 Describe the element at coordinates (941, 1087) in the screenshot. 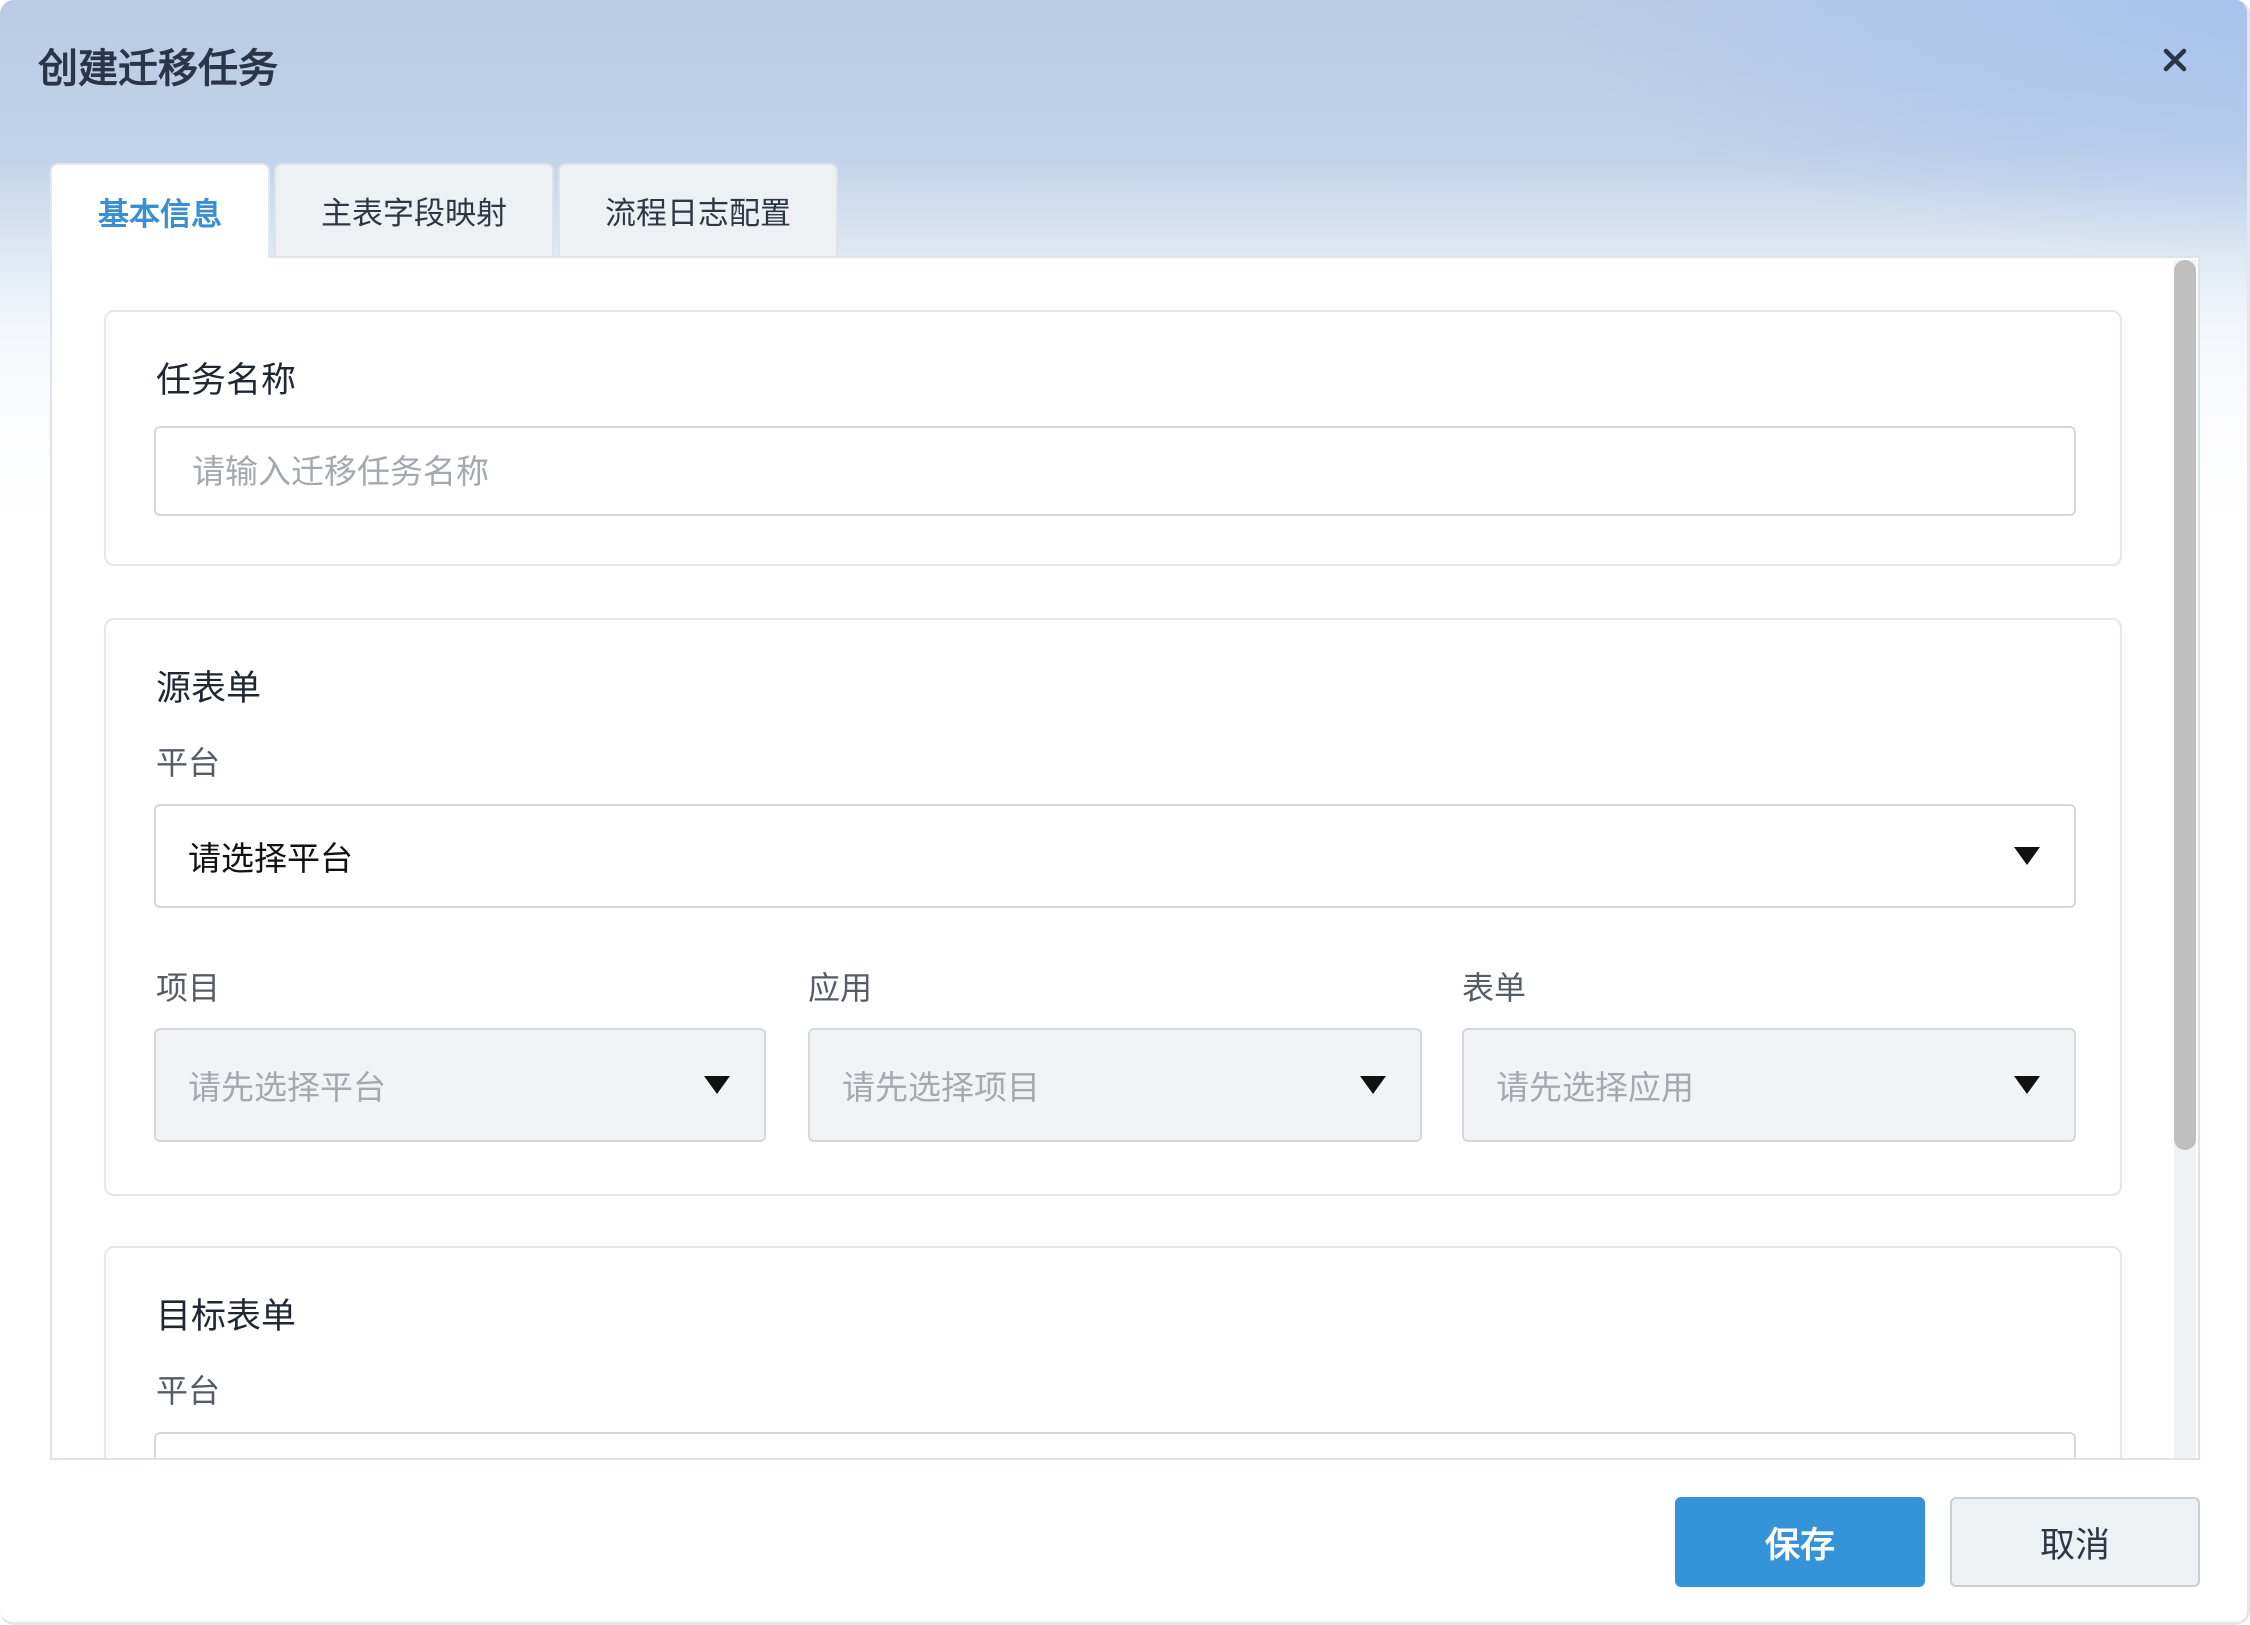

I see `source-app-value: 请先选择项目` at that location.